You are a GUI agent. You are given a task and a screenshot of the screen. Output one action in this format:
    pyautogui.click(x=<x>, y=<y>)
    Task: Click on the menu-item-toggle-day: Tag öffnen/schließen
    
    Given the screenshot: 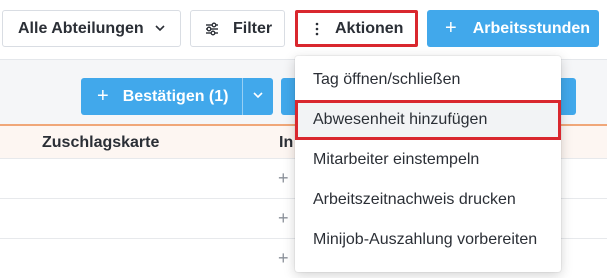 What is the action you would take?
    pyautogui.click(x=428, y=80)
    